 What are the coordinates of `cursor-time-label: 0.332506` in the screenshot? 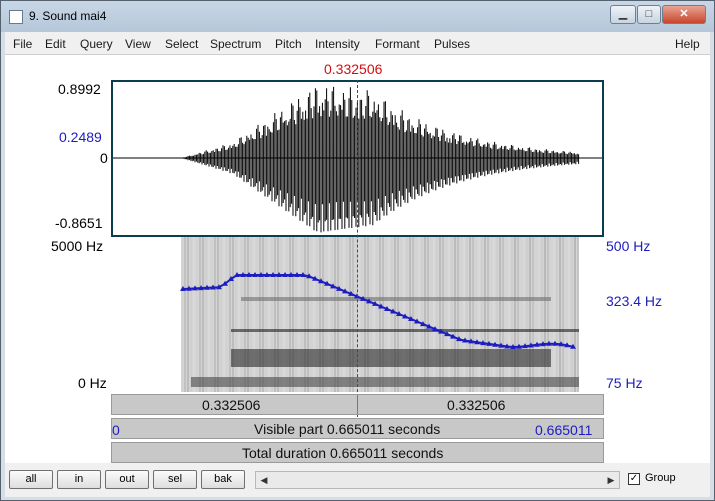 It's located at (353, 69).